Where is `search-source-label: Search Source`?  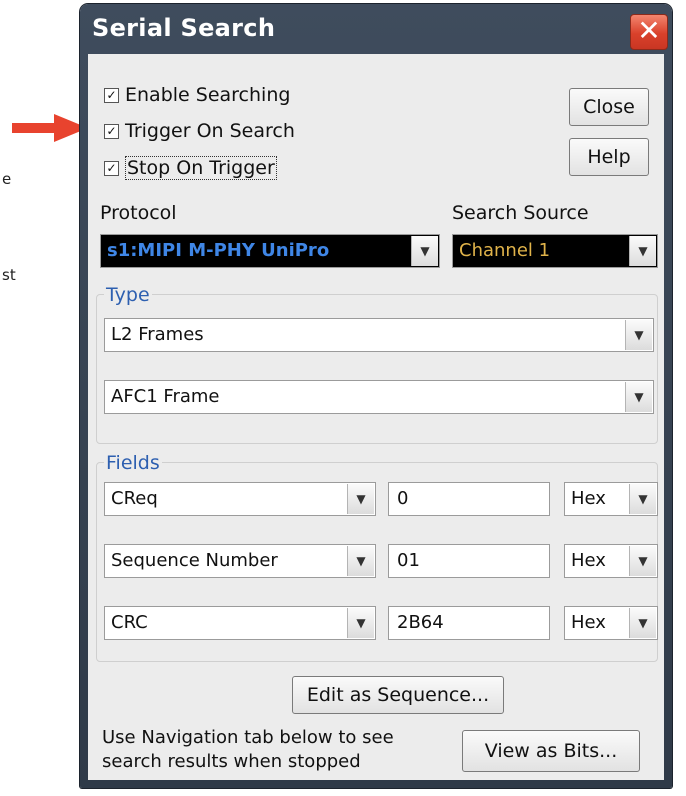 search-source-label: Search Source is located at coordinates (520, 213).